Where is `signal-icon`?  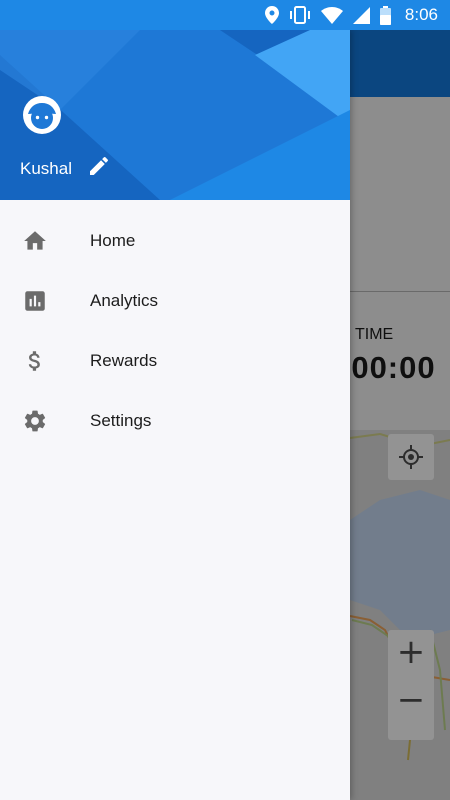
signal-icon is located at coordinates (361, 15).